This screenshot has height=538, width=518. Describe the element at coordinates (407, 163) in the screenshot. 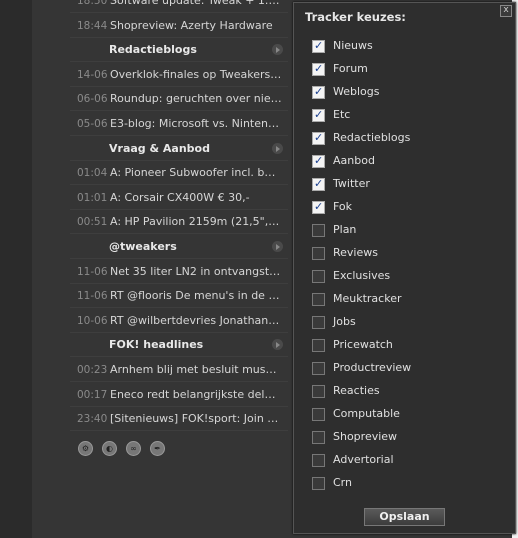

I see `tracker-option: Aanbod` at that location.